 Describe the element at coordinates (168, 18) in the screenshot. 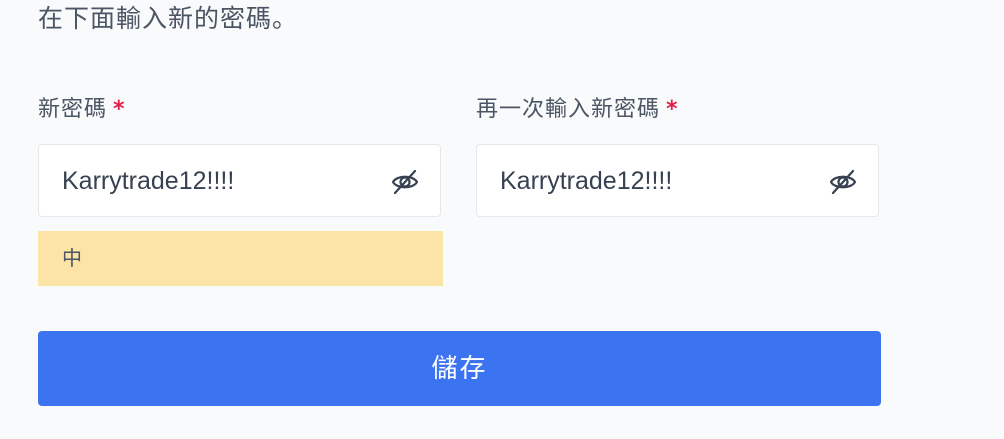

I see `instruction-text: 在下面輸入新的密碼。` at that location.